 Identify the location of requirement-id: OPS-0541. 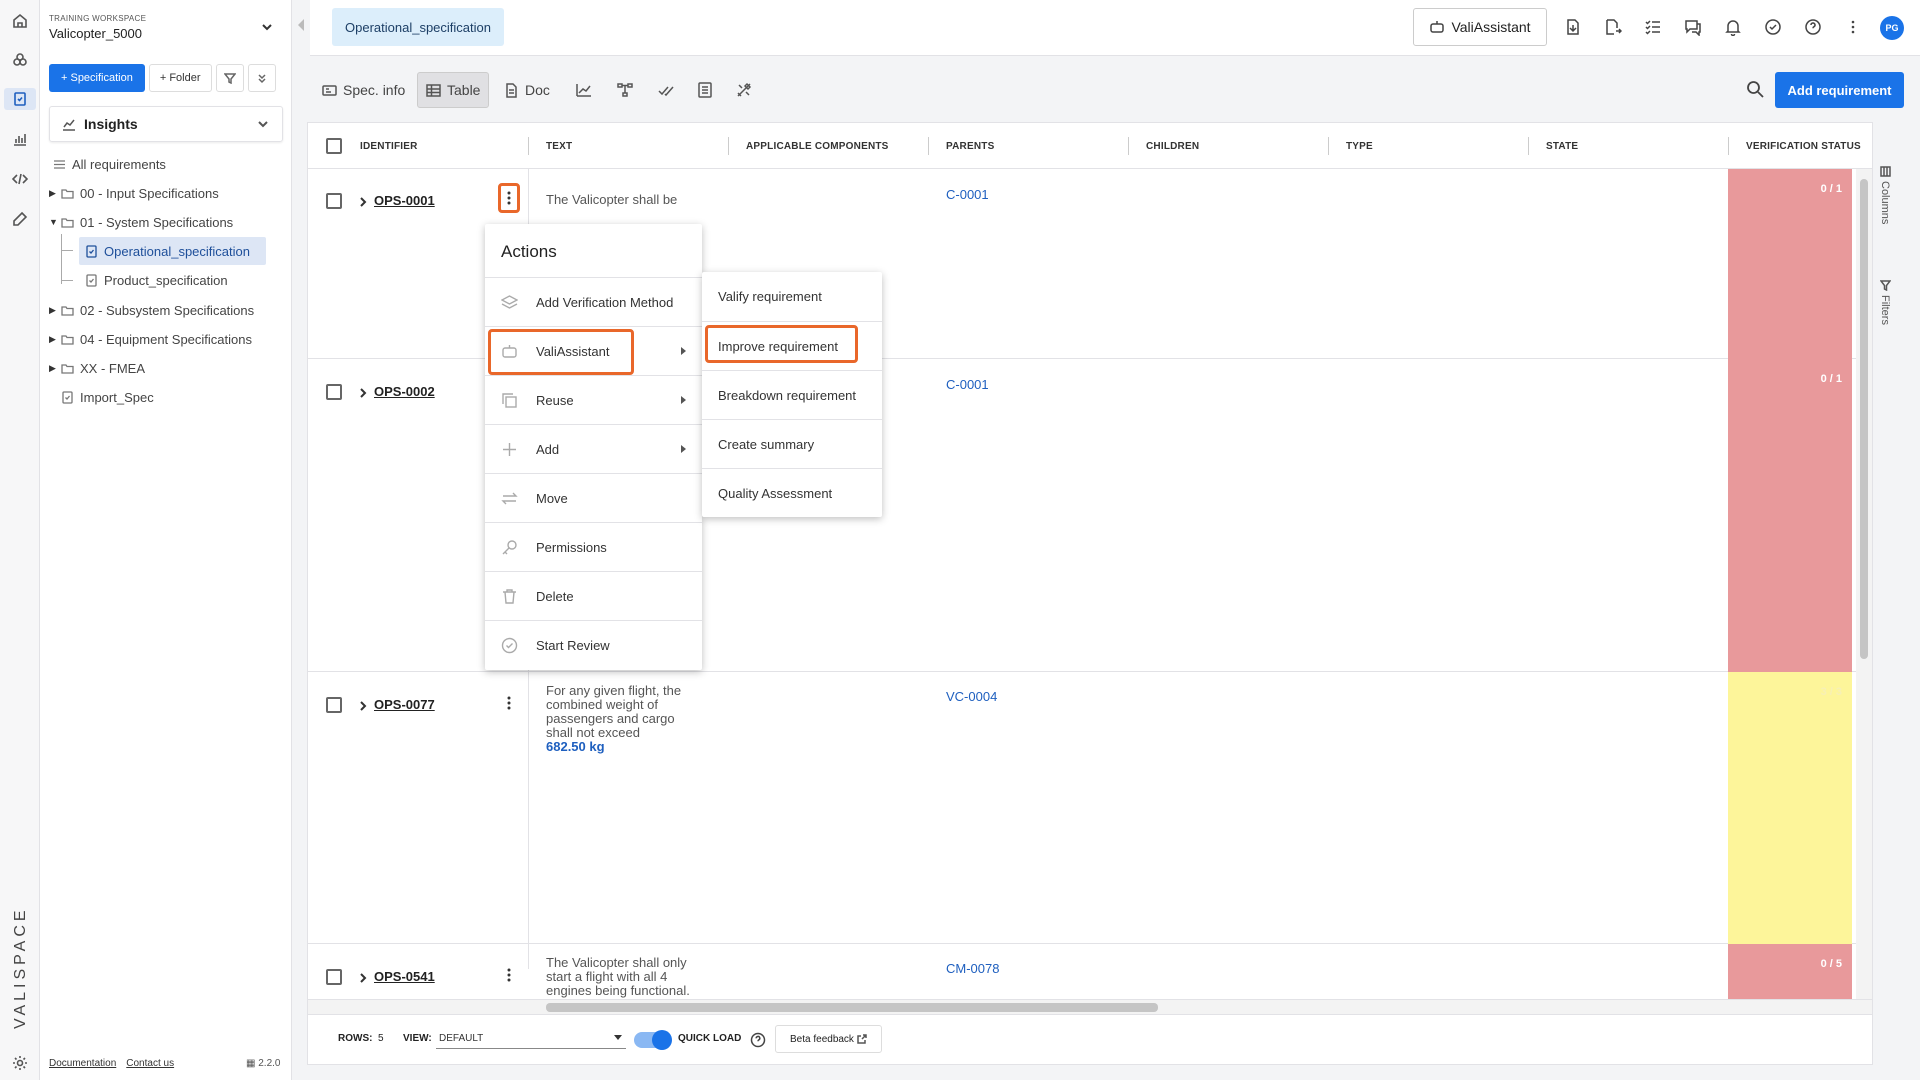
(404, 976).